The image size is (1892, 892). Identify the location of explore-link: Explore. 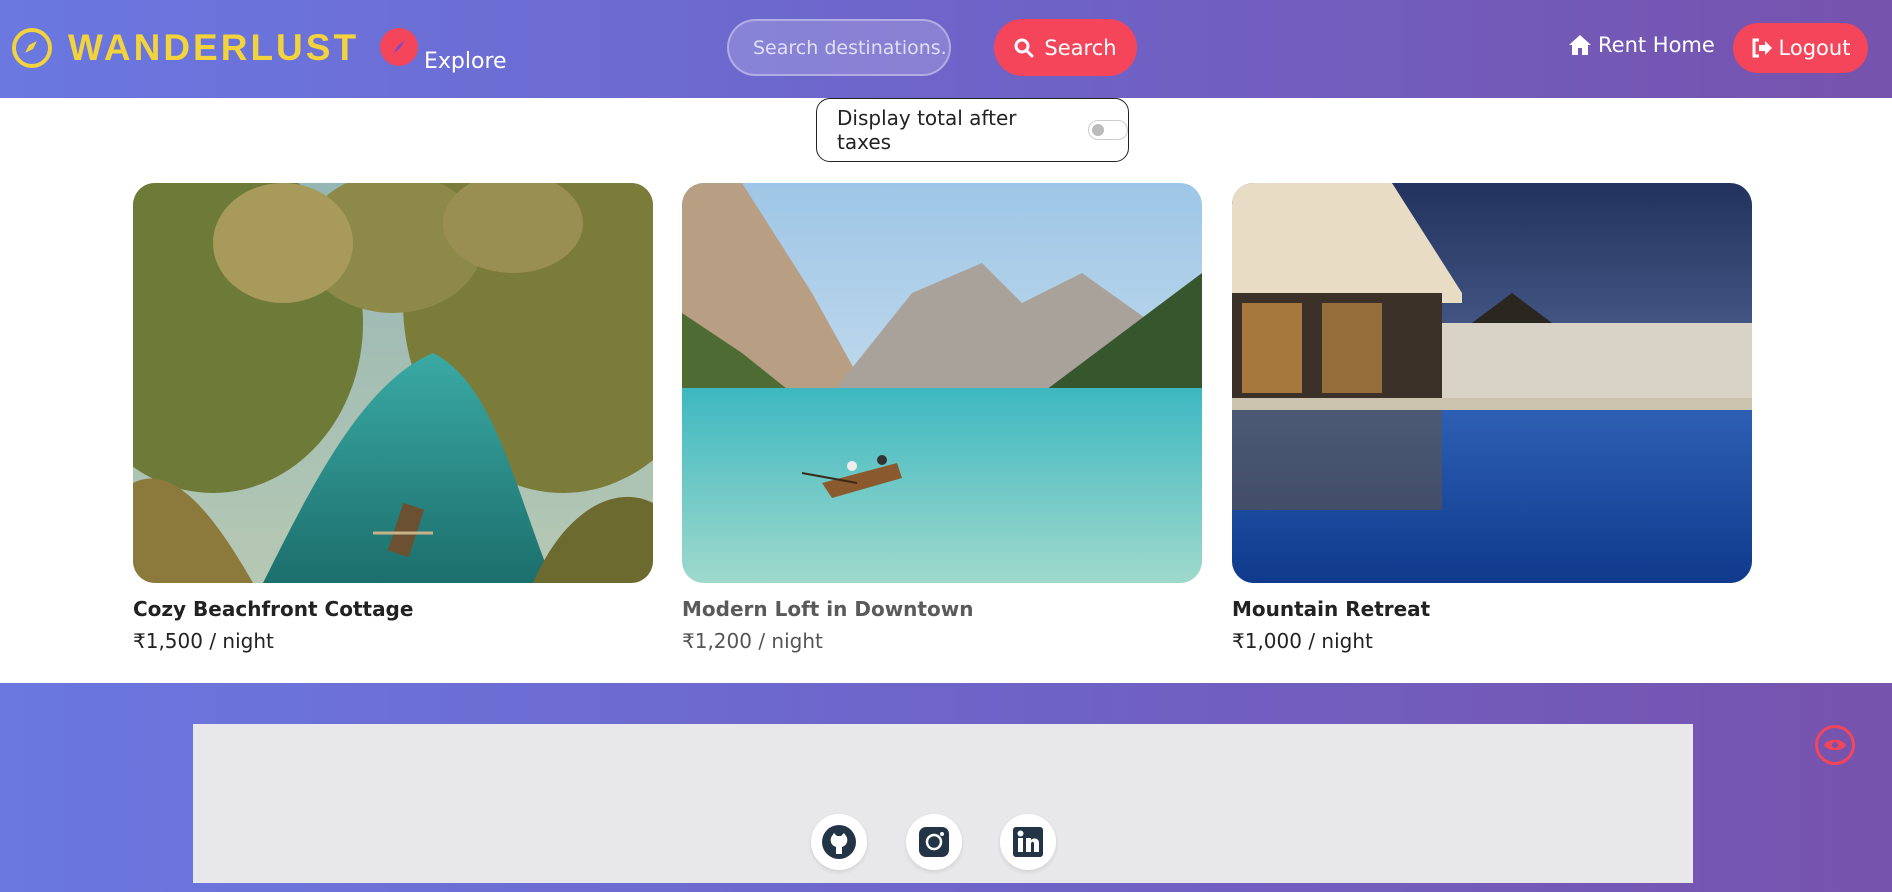
(443, 51).